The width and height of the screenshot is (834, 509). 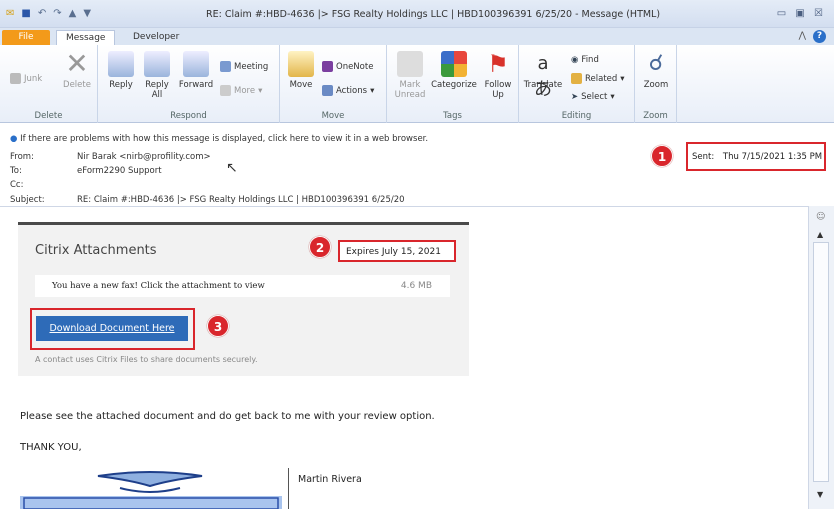 What do you see at coordinates (151, 490) in the screenshot?
I see `signature-logo` at bounding box center [151, 490].